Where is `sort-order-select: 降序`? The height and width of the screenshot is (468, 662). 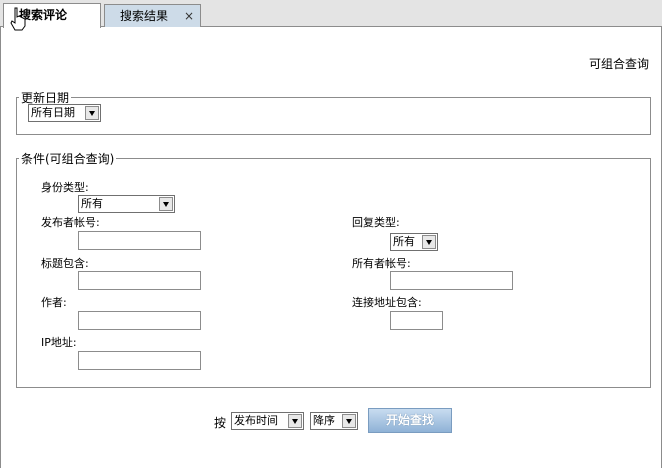 sort-order-select: 降序 is located at coordinates (334, 421).